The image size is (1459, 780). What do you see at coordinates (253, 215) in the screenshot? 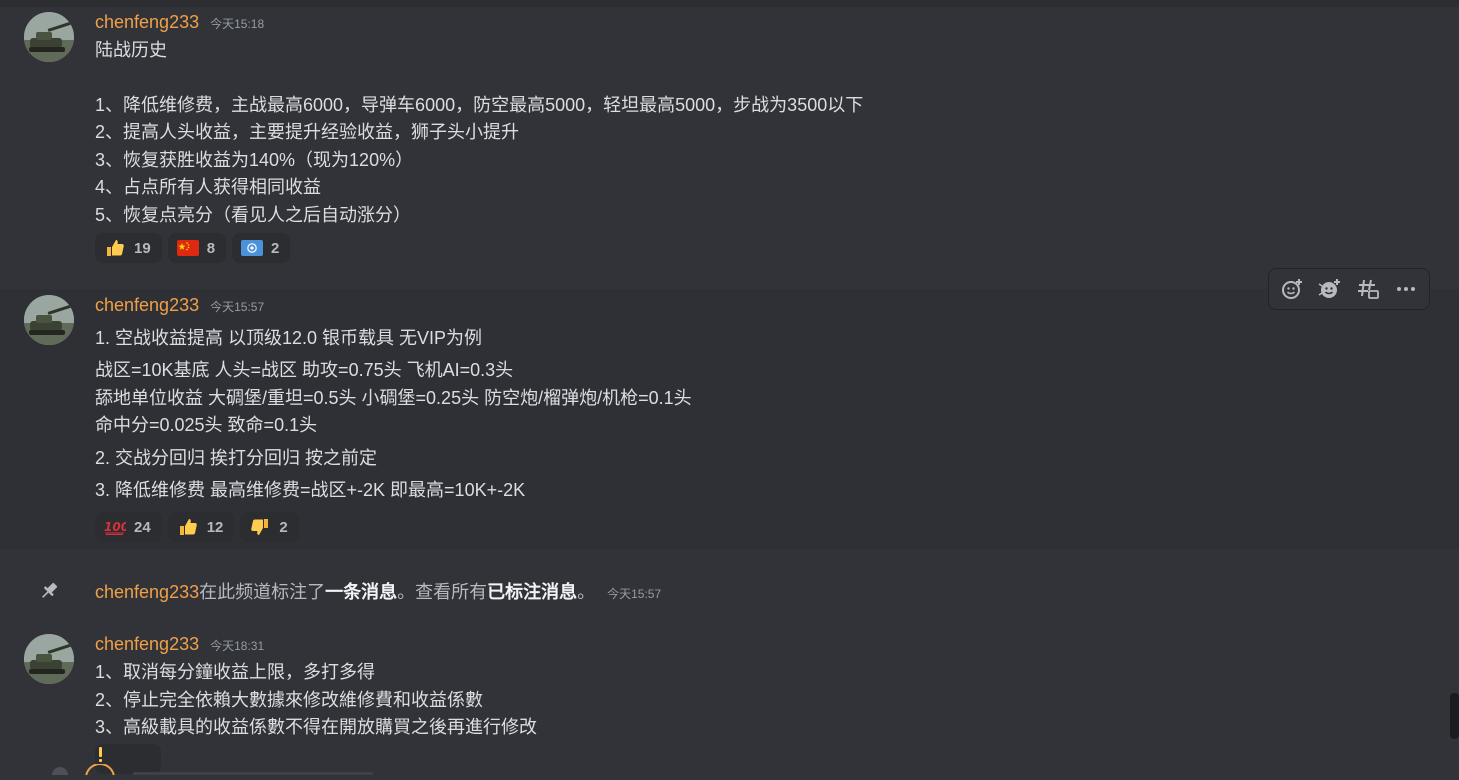
I see `message-line: 5、恢复点亮分（看见人之后自动涨分）` at bounding box center [253, 215].